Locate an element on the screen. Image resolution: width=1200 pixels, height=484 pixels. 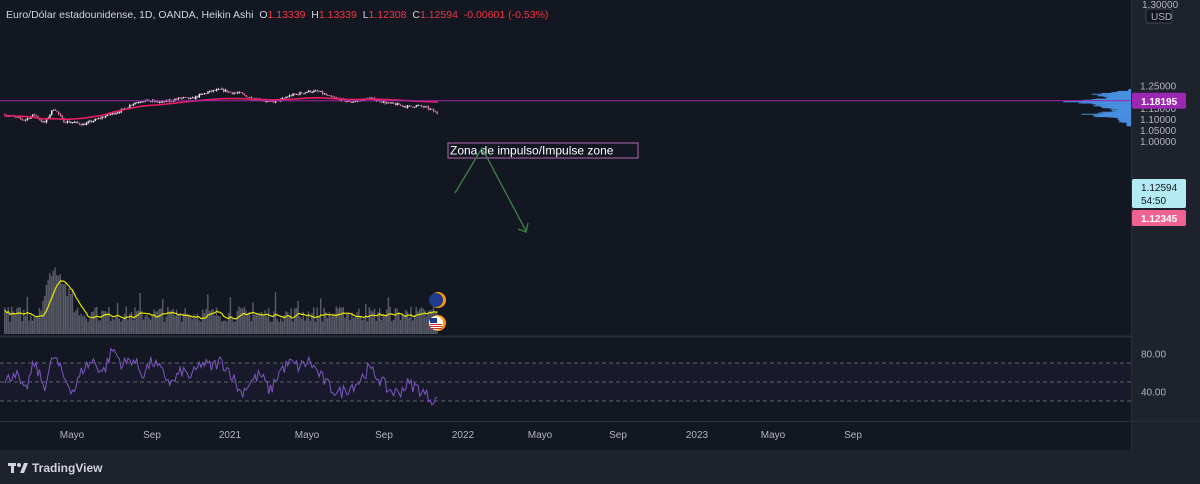
time-tick-label: Mayo is located at coordinates (540, 435).